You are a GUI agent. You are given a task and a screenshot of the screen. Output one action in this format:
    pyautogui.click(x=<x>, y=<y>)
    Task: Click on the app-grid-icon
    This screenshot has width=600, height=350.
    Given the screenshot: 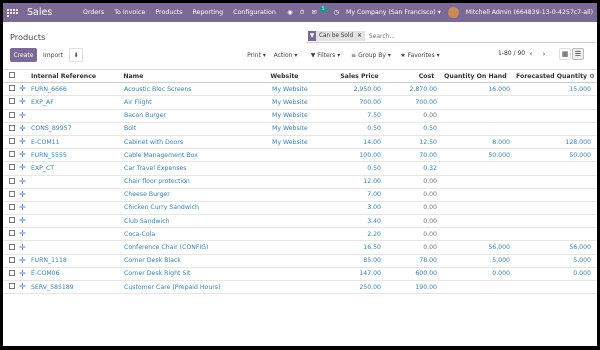 What is the action you would take?
    pyautogui.click(x=13, y=12)
    